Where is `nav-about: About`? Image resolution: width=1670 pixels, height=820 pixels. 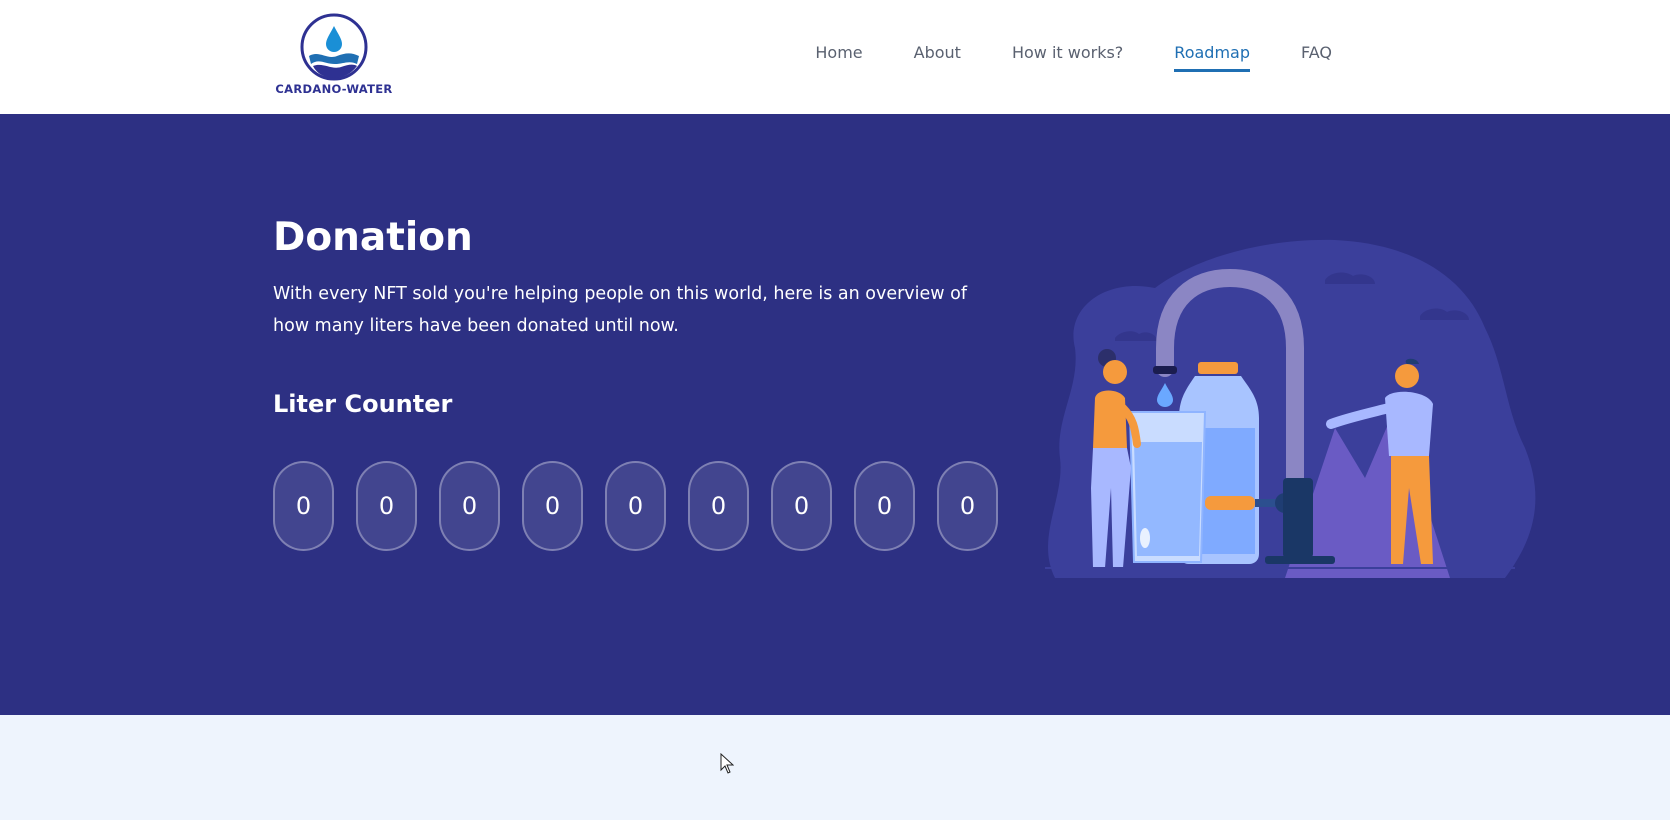
nav-about: About is located at coordinates (937, 57).